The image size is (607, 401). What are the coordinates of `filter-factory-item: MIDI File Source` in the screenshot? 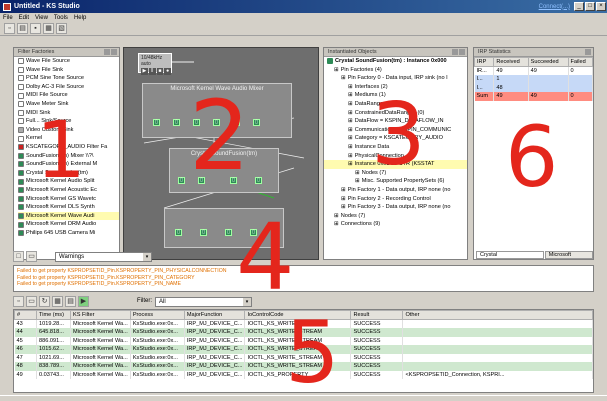 It's located at (68, 95).